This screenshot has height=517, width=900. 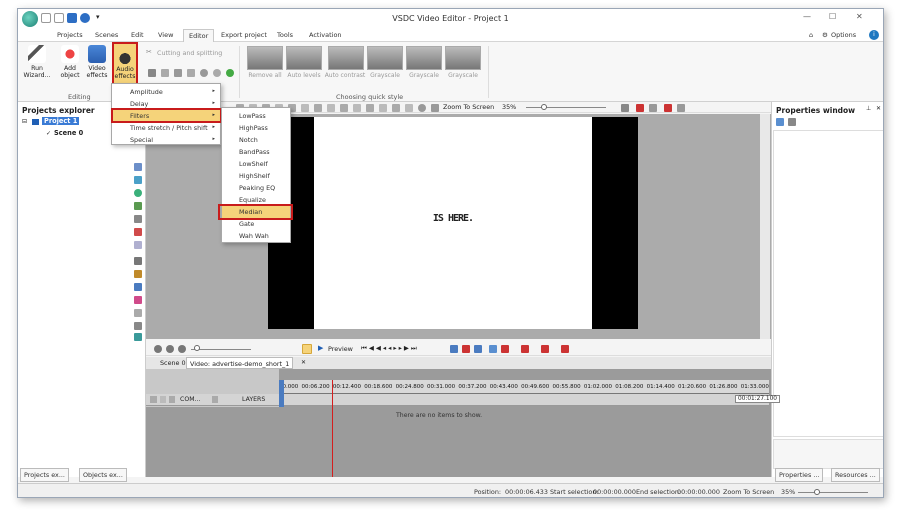 I want to click on tool-2-icon, so click(x=165, y=73).